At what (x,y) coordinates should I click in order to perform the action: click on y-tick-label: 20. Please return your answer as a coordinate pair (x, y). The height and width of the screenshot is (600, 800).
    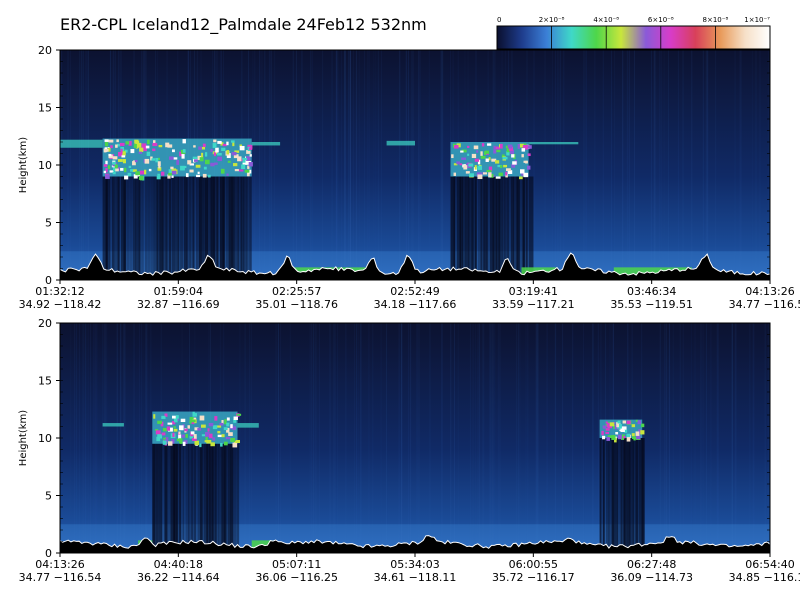
    Looking at the image, I should click on (45, 50).